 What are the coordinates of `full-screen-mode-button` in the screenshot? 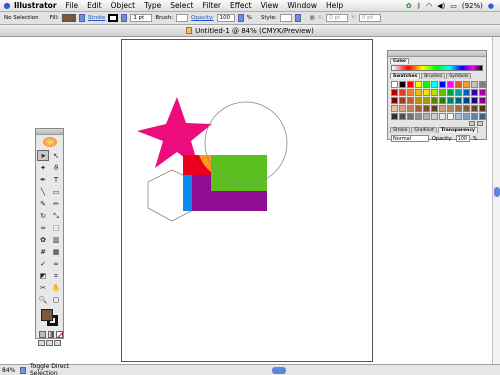 It's located at (57, 343).